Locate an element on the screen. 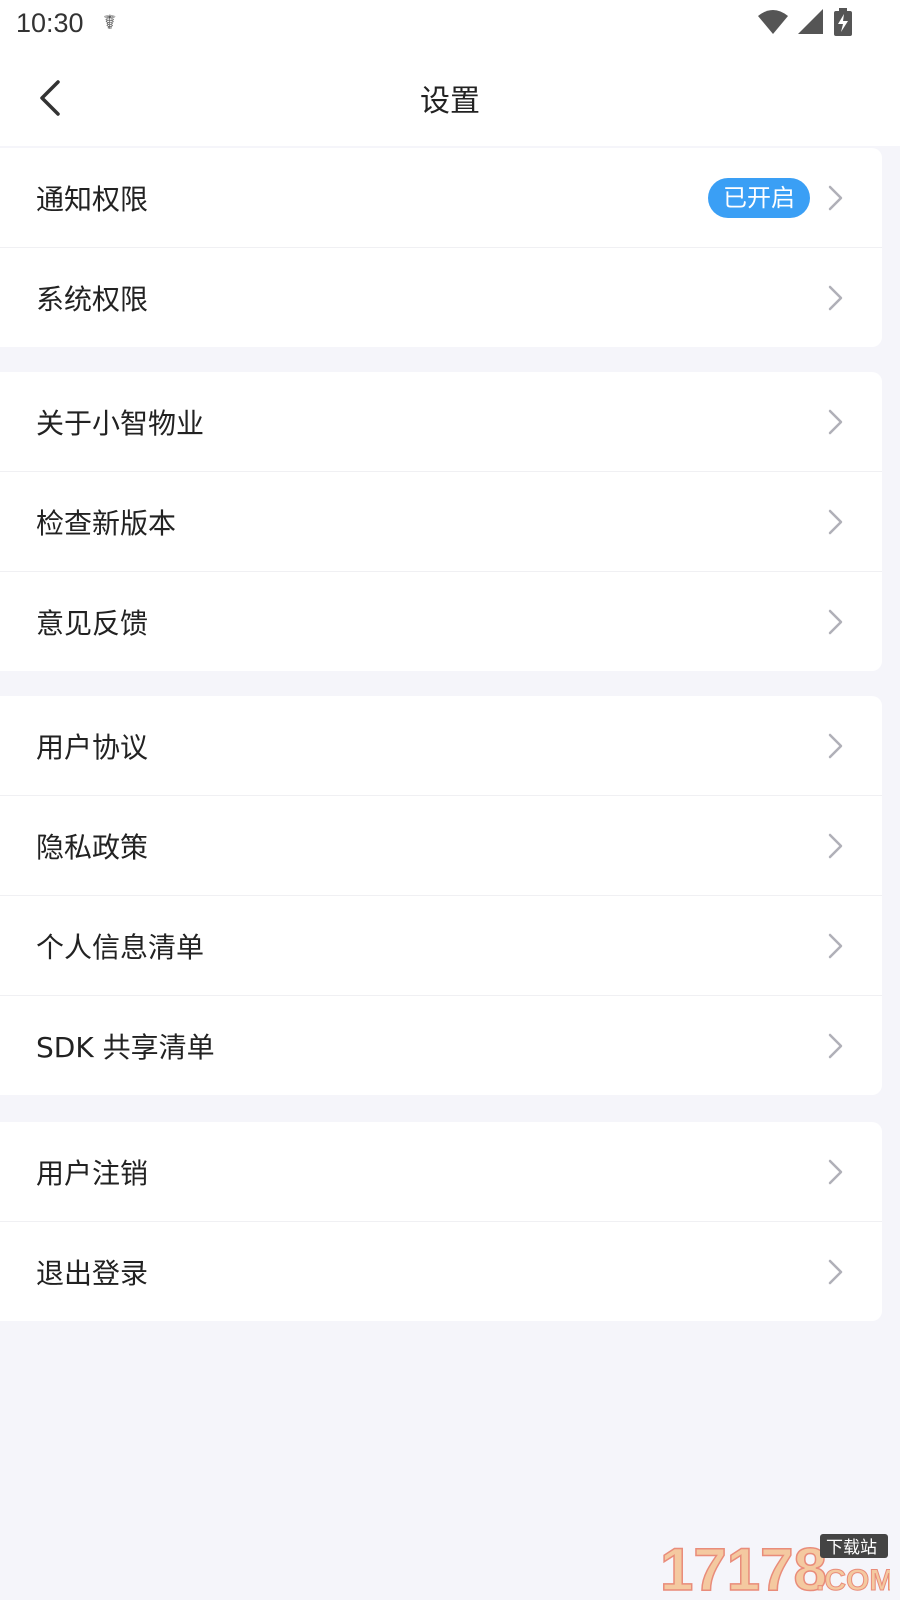 The height and width of the screenshot is (1600, 900). settings-item-label: 检查新版本 is located at coordinates (106, 523).